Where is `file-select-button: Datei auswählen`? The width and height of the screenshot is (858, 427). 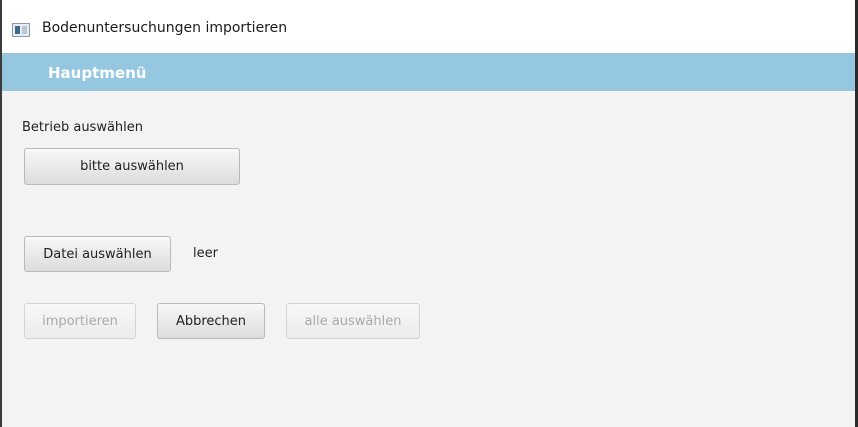
file-select-button: Datei auswählen is located at coordinates (97, 254).